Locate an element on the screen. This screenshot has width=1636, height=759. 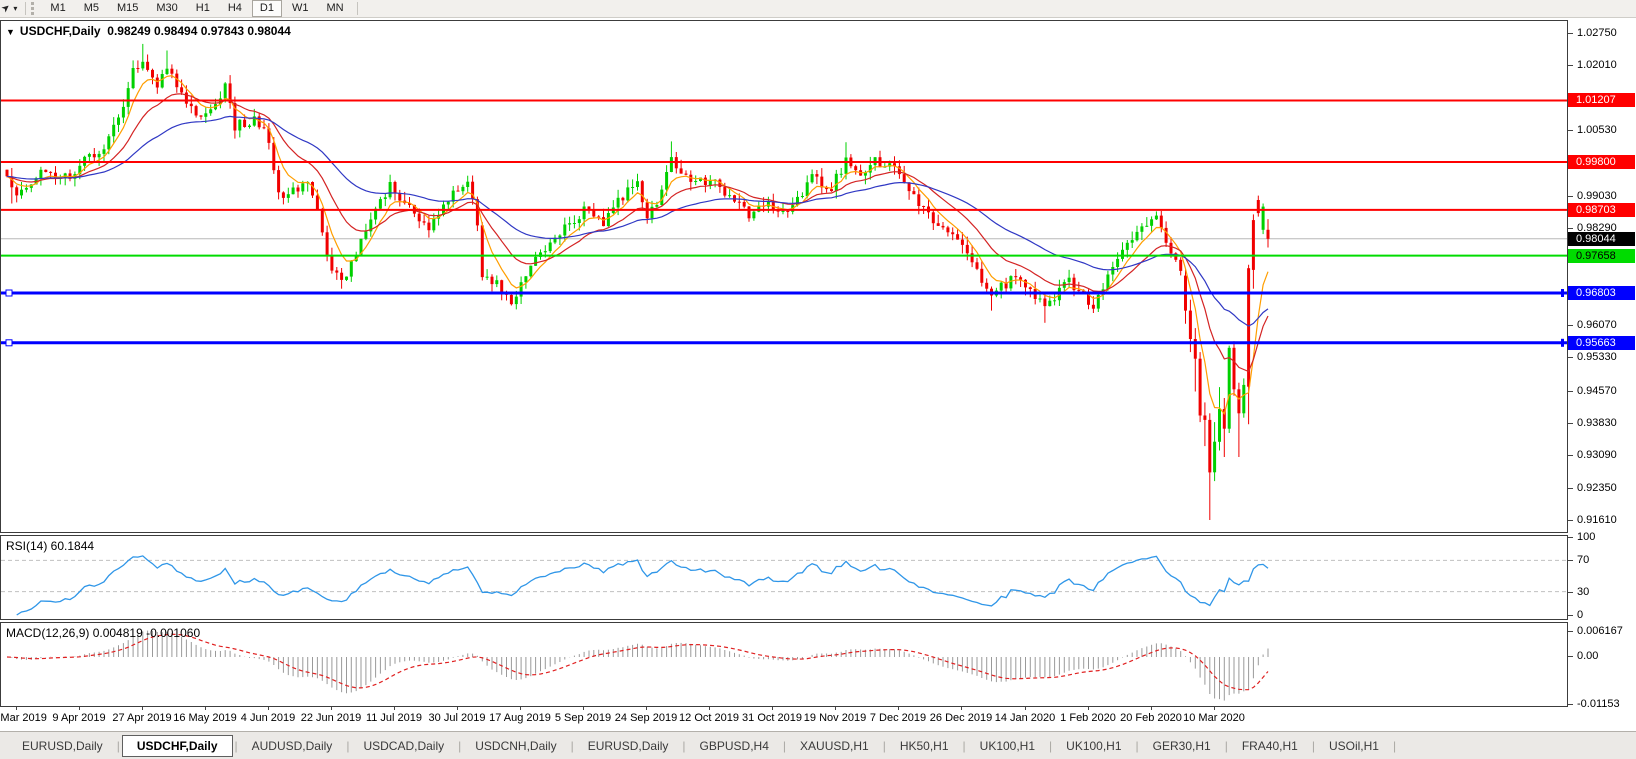
line-end-cap is located at coordinates (1562, 293).